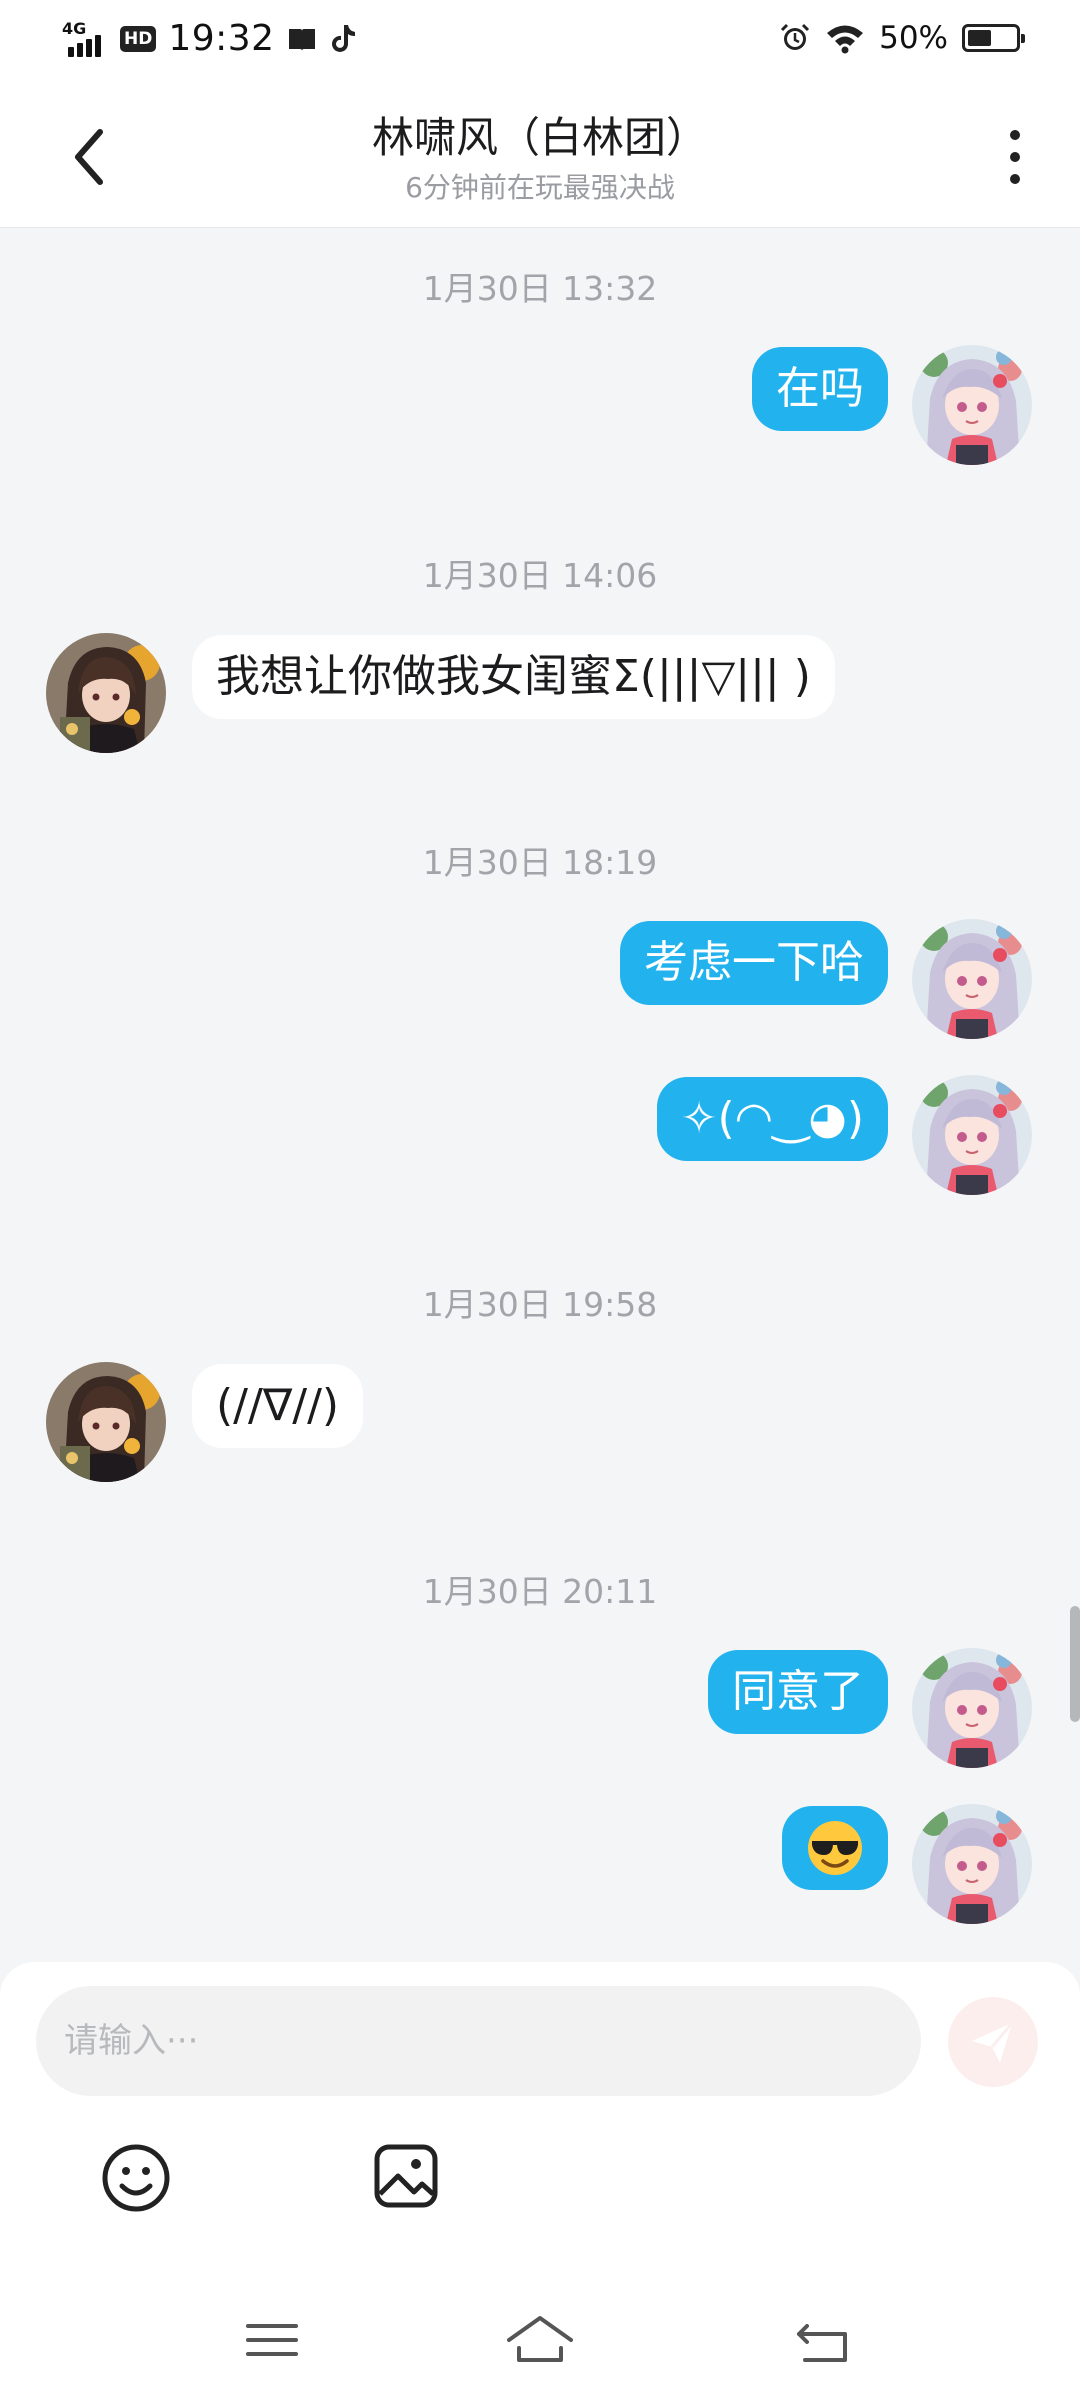  What do you see at coordinates (513, 677) in the screenshot?
I see `message-bubble-incoming: 我想让你做我女闺蜜Σ(|||▽||| )` at bounding box center [513, 677].